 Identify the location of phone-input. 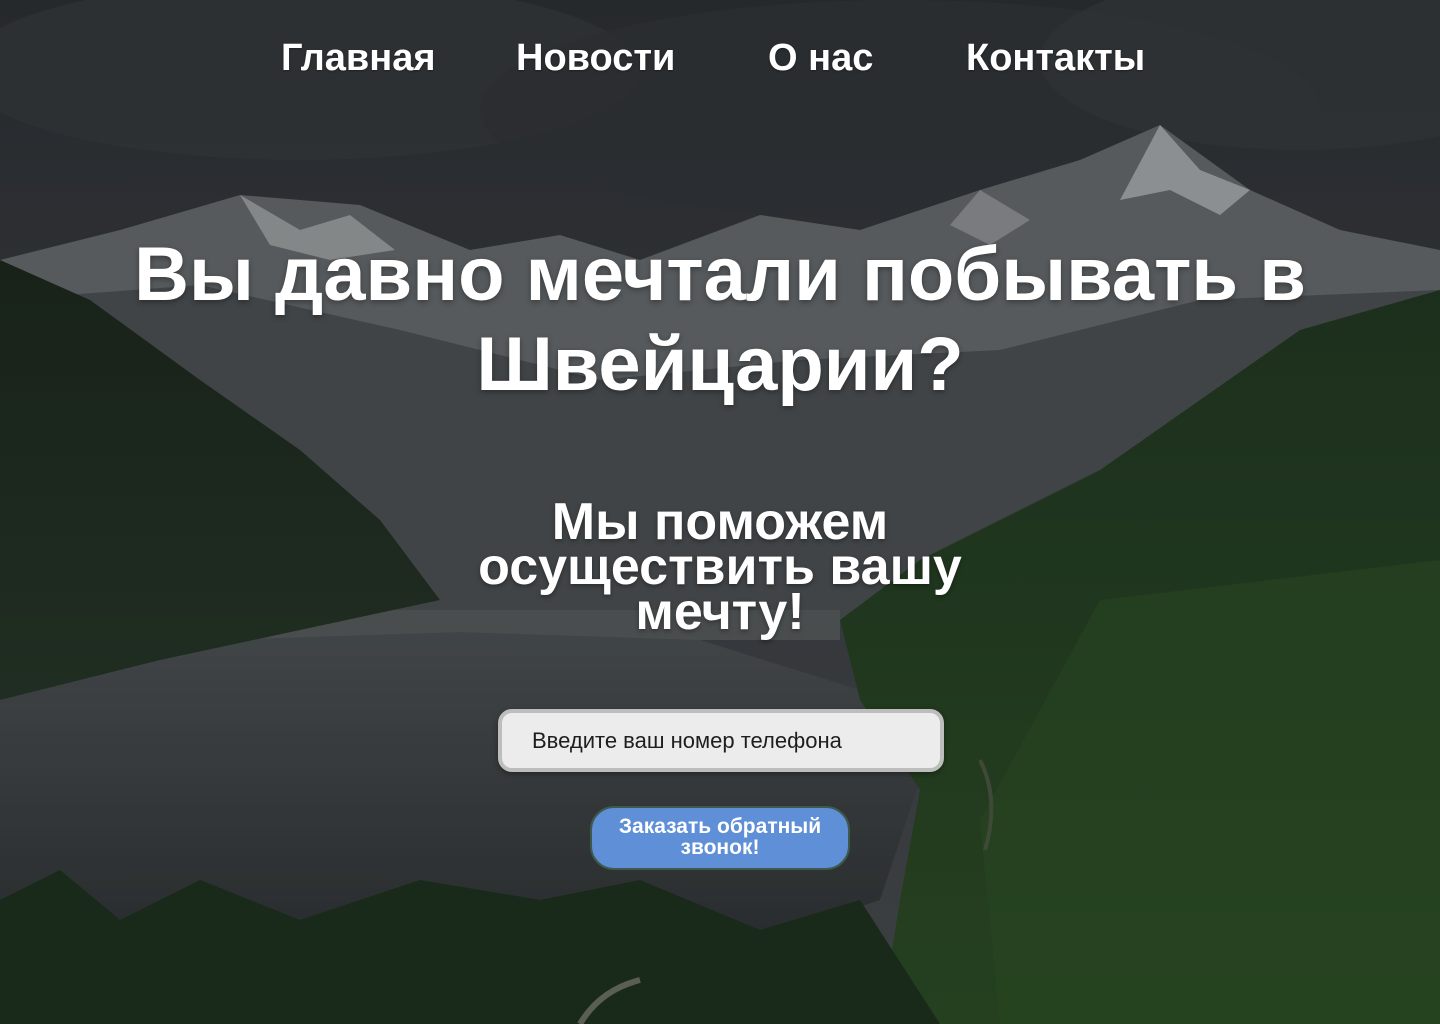
(721, 740).